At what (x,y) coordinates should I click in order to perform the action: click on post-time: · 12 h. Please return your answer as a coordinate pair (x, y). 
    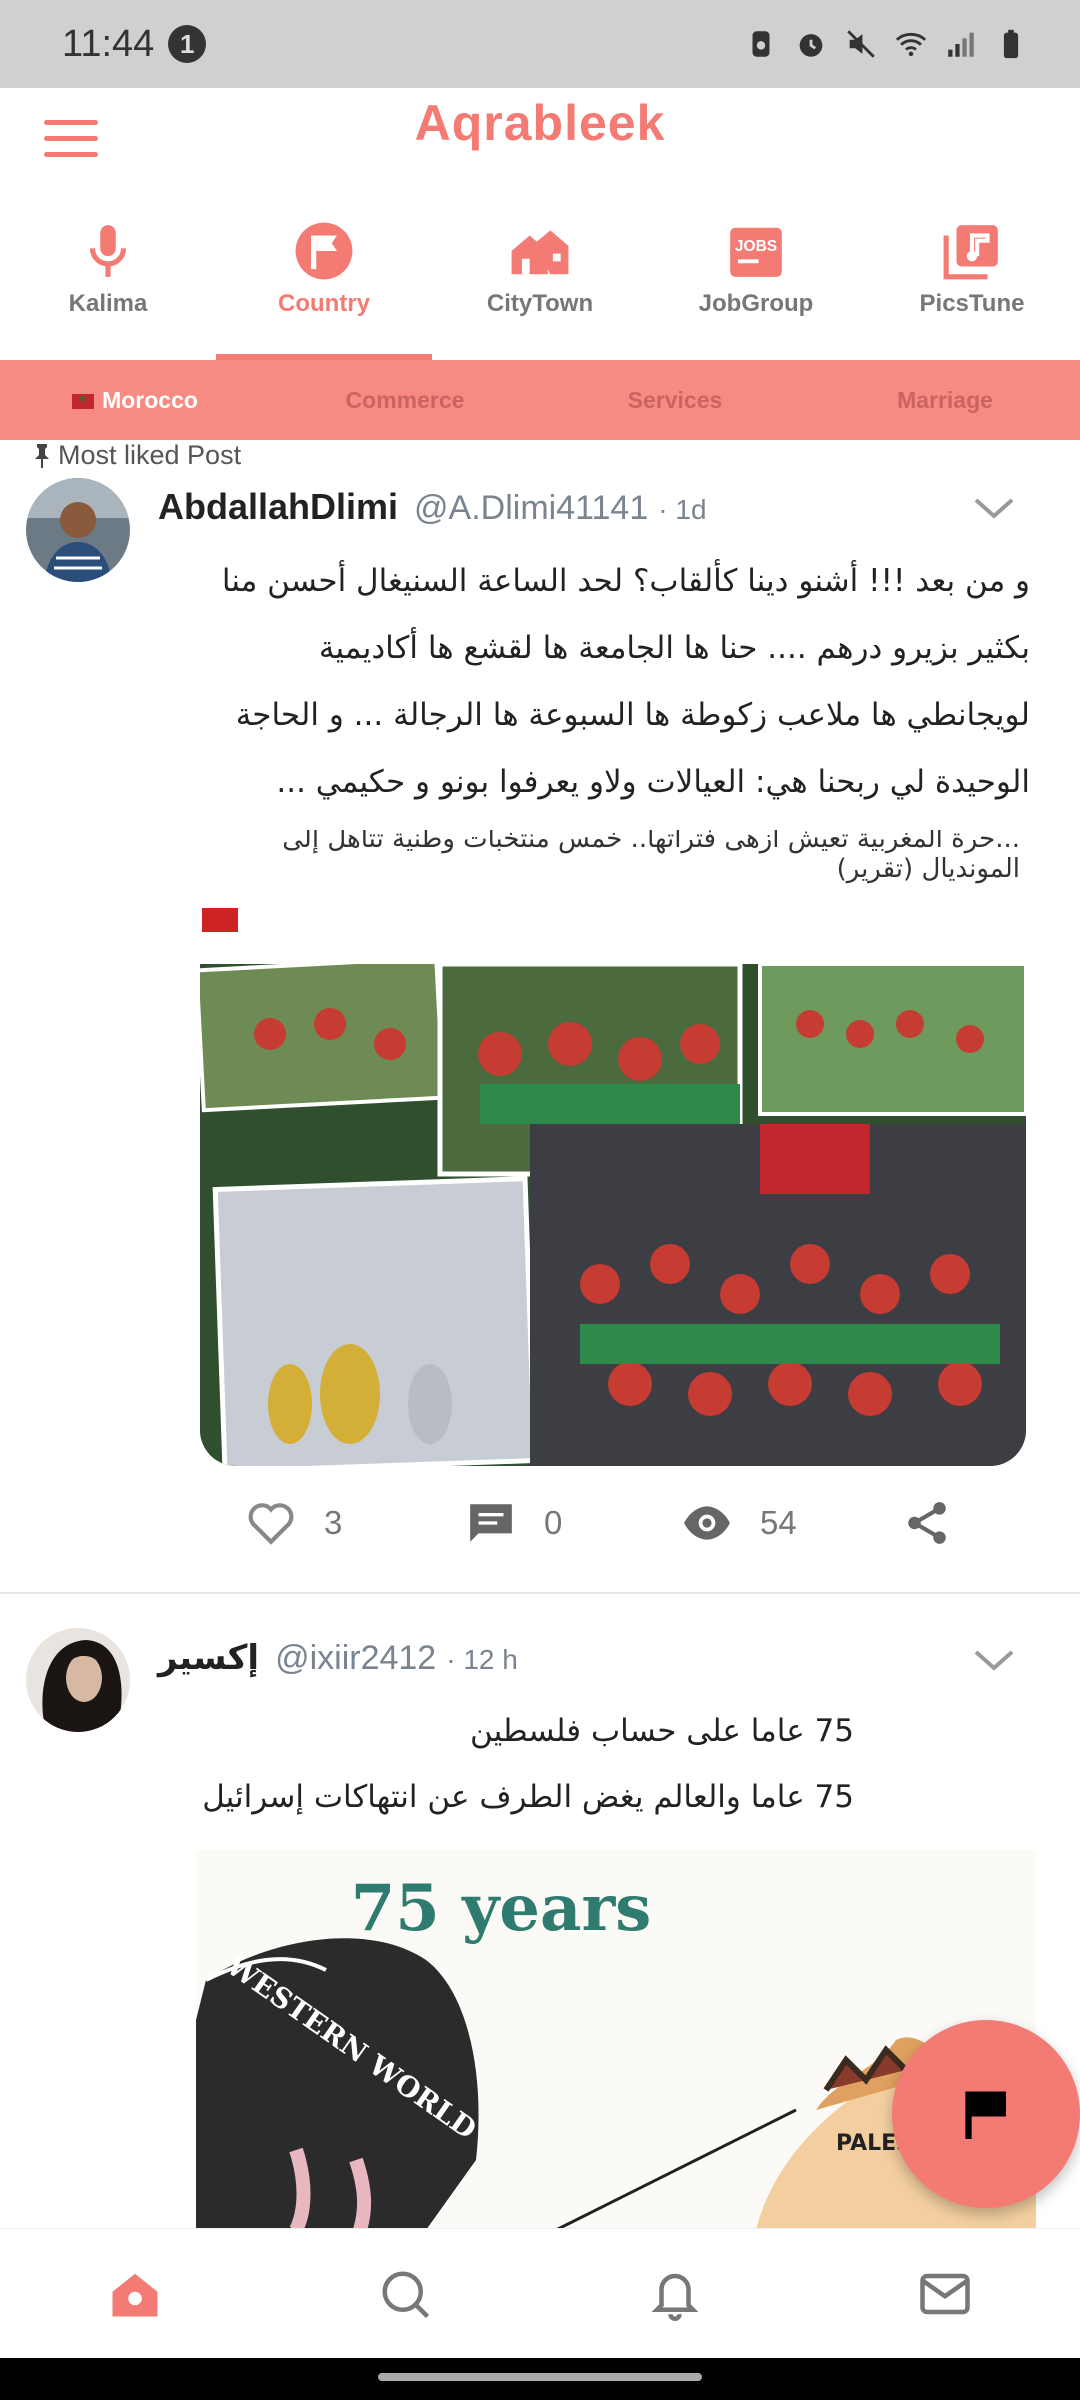
    Looking at the image, I should click on (482, 1659).